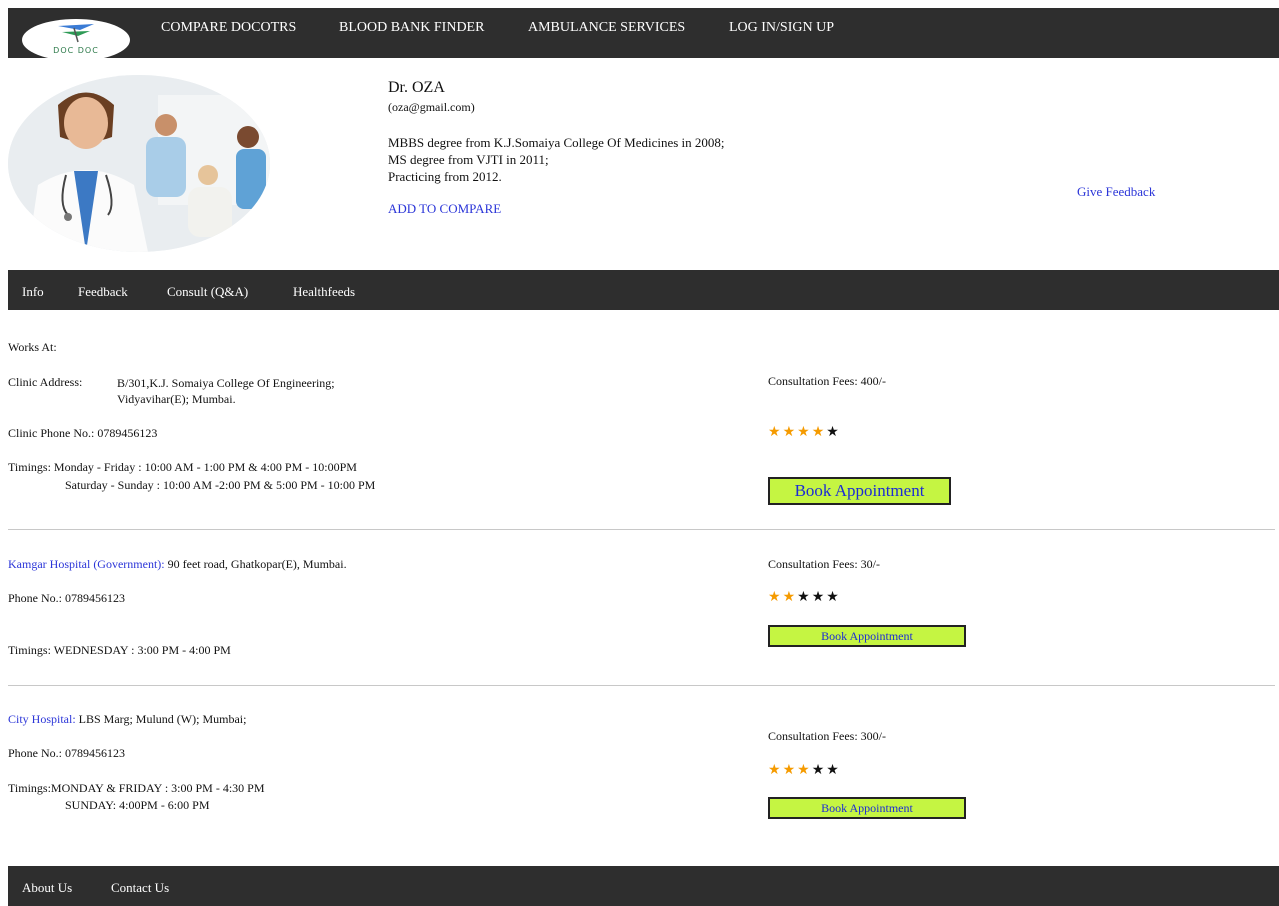 The height and width of the screenshot is (906, 1279). What do you see at coordinates (137, 805) in the screenshot?
I see `hospital-city-timings-line2: SUNDAY: 4:00PM - 6:00 PM` at bounding box center [137, 805].